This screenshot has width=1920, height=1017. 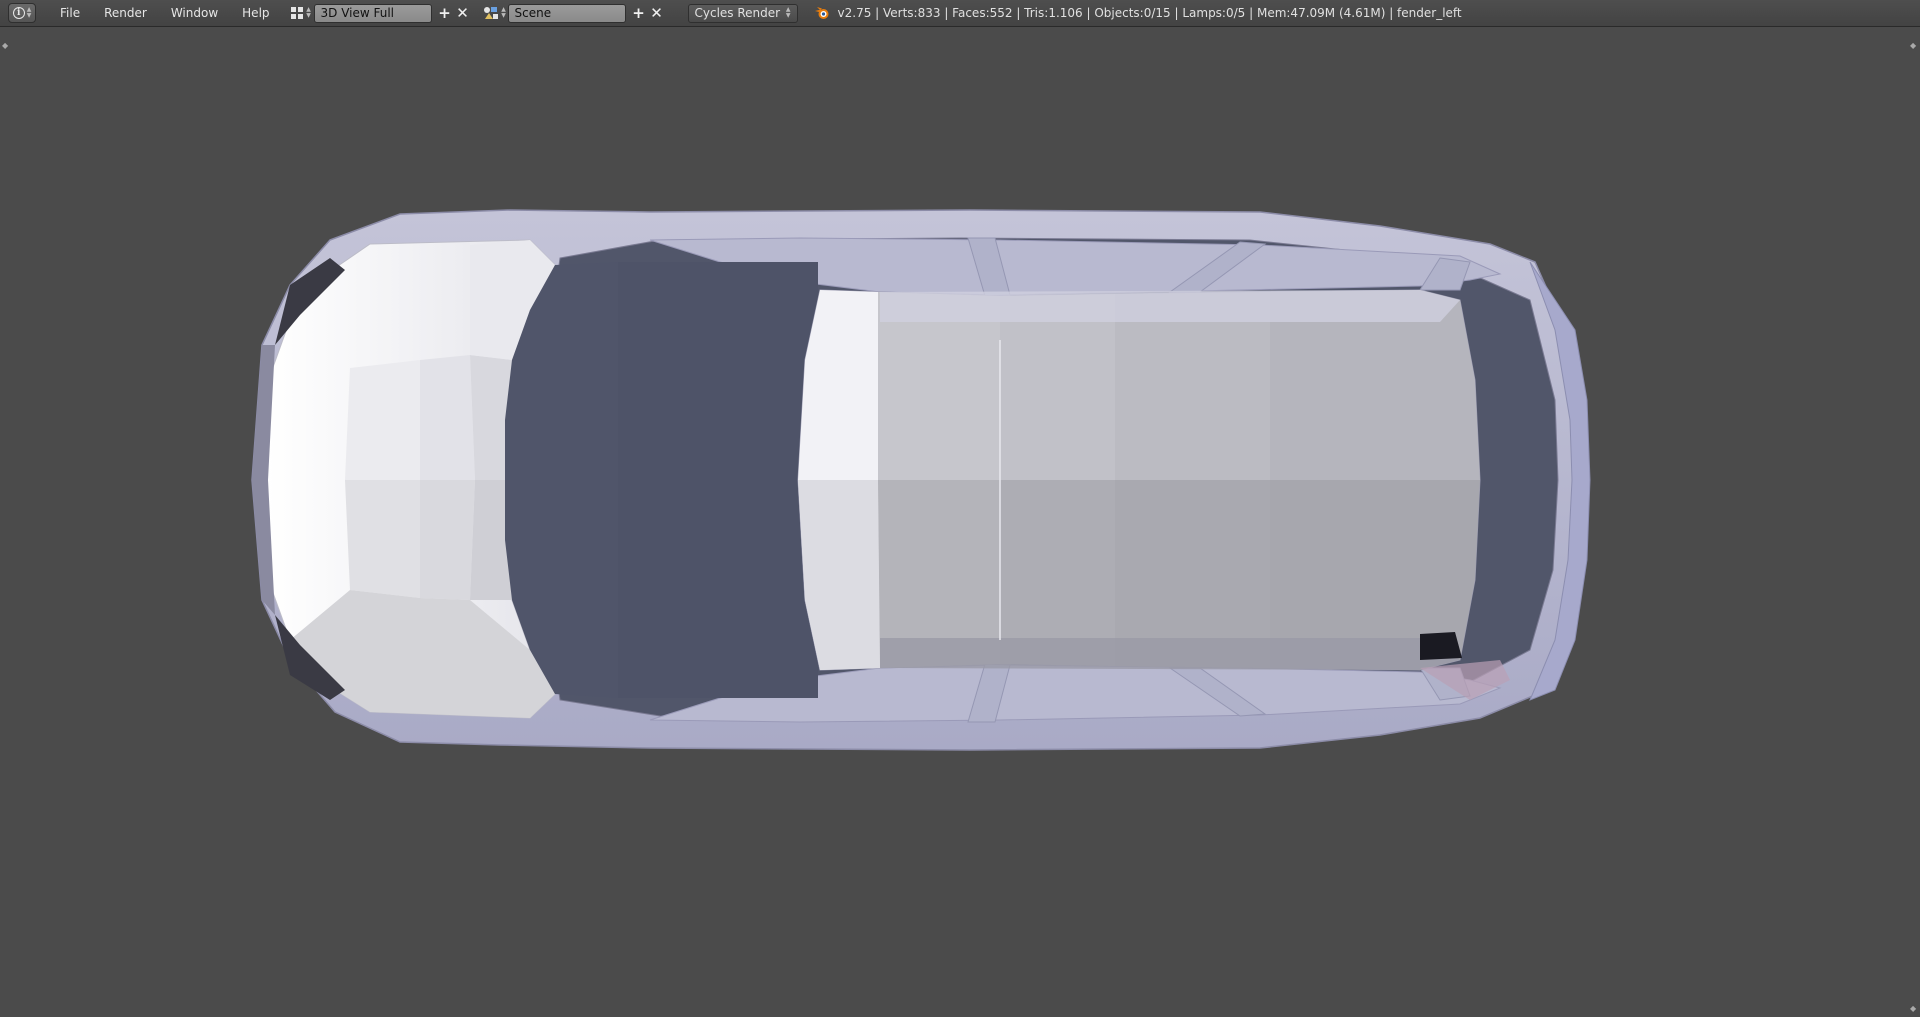 I want to click on floor-strip, so click(x=718, y=480).